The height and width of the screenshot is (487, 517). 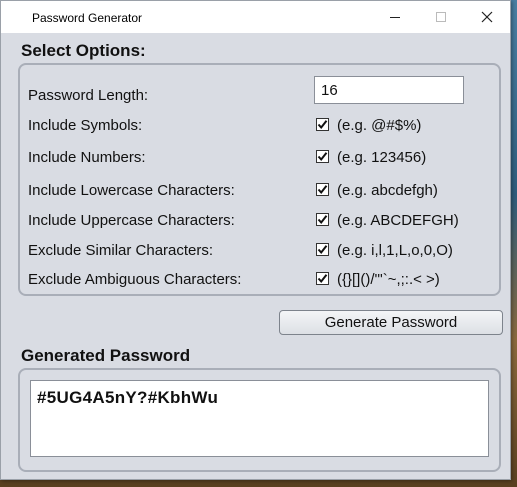 I want to click on close-icon, so click(x=487, y=17).